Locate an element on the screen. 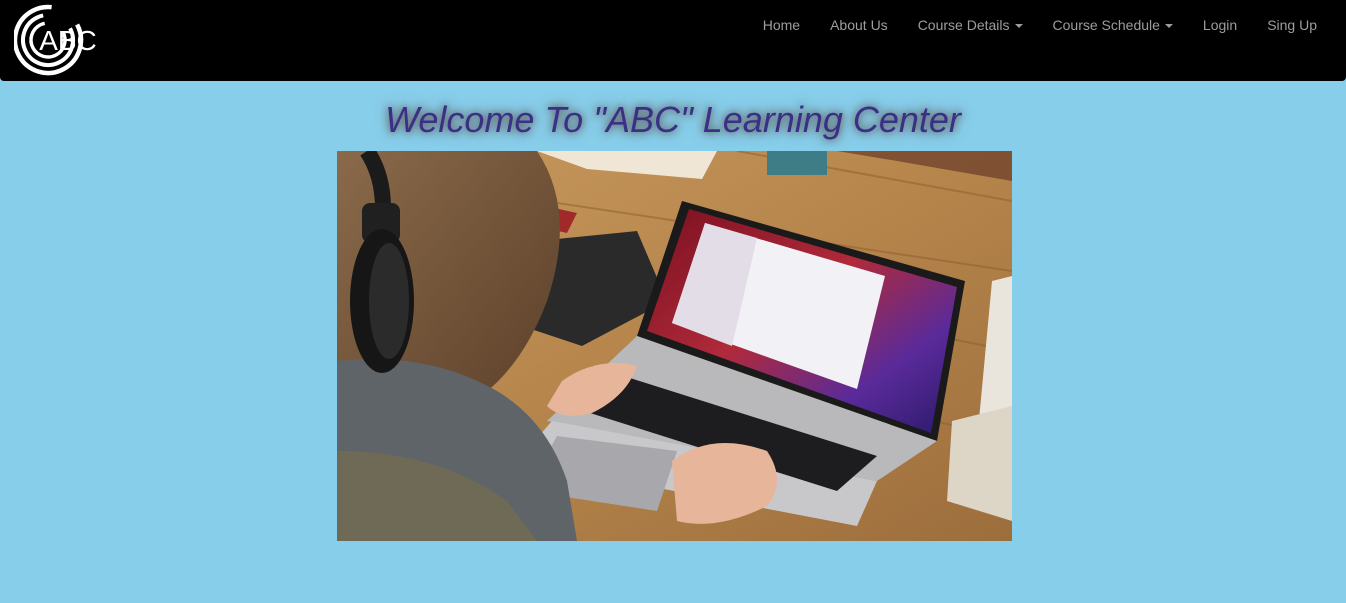 The width and height of the screenshot is (1346, 603). nav-link-label: Login is located at coordinates (1220, 25).